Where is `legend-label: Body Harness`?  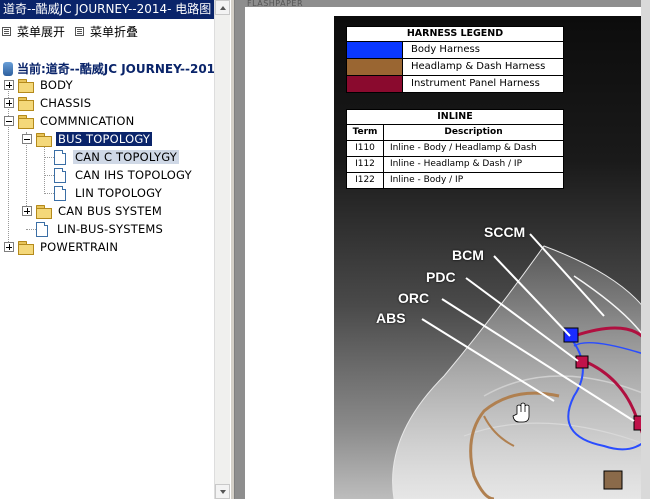 legend-label: Body Harness is located at coordinates (445, 49).